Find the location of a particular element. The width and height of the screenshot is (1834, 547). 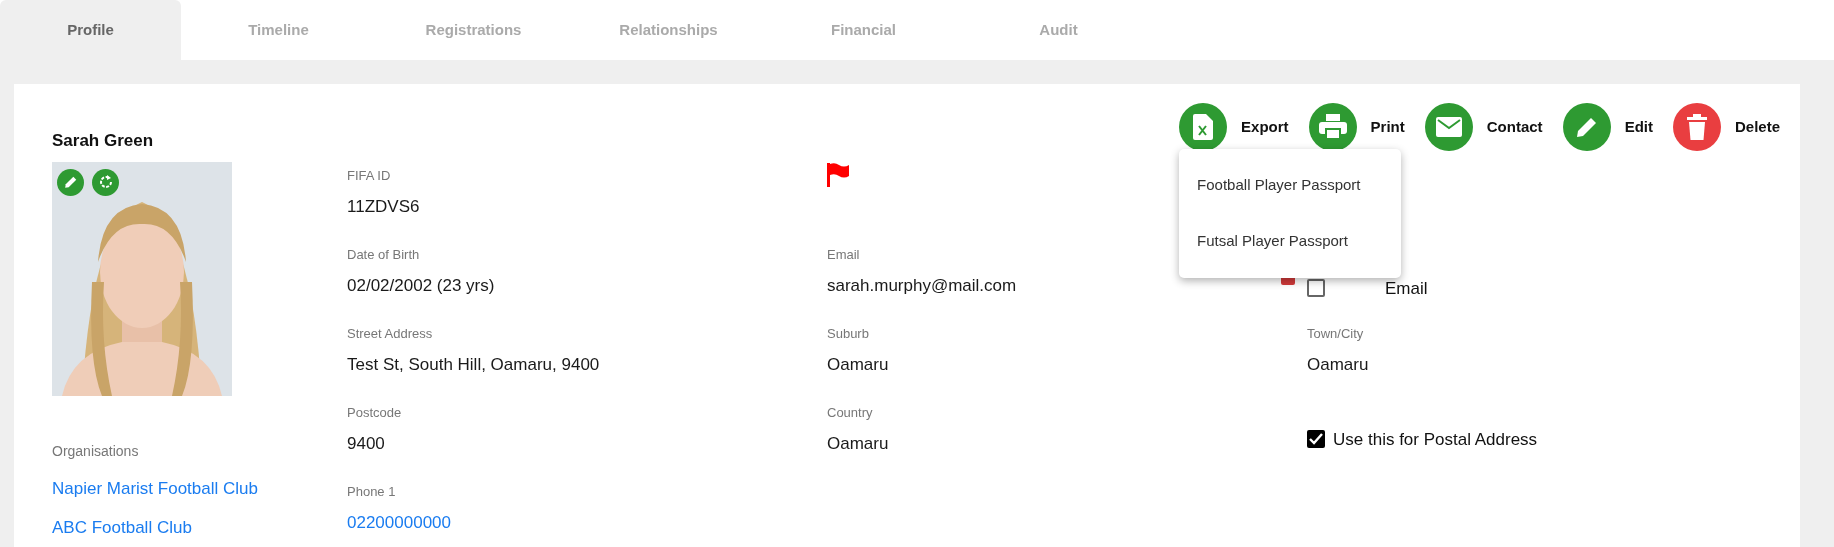

field-value: 9400 is located at coordinates (366, 444).